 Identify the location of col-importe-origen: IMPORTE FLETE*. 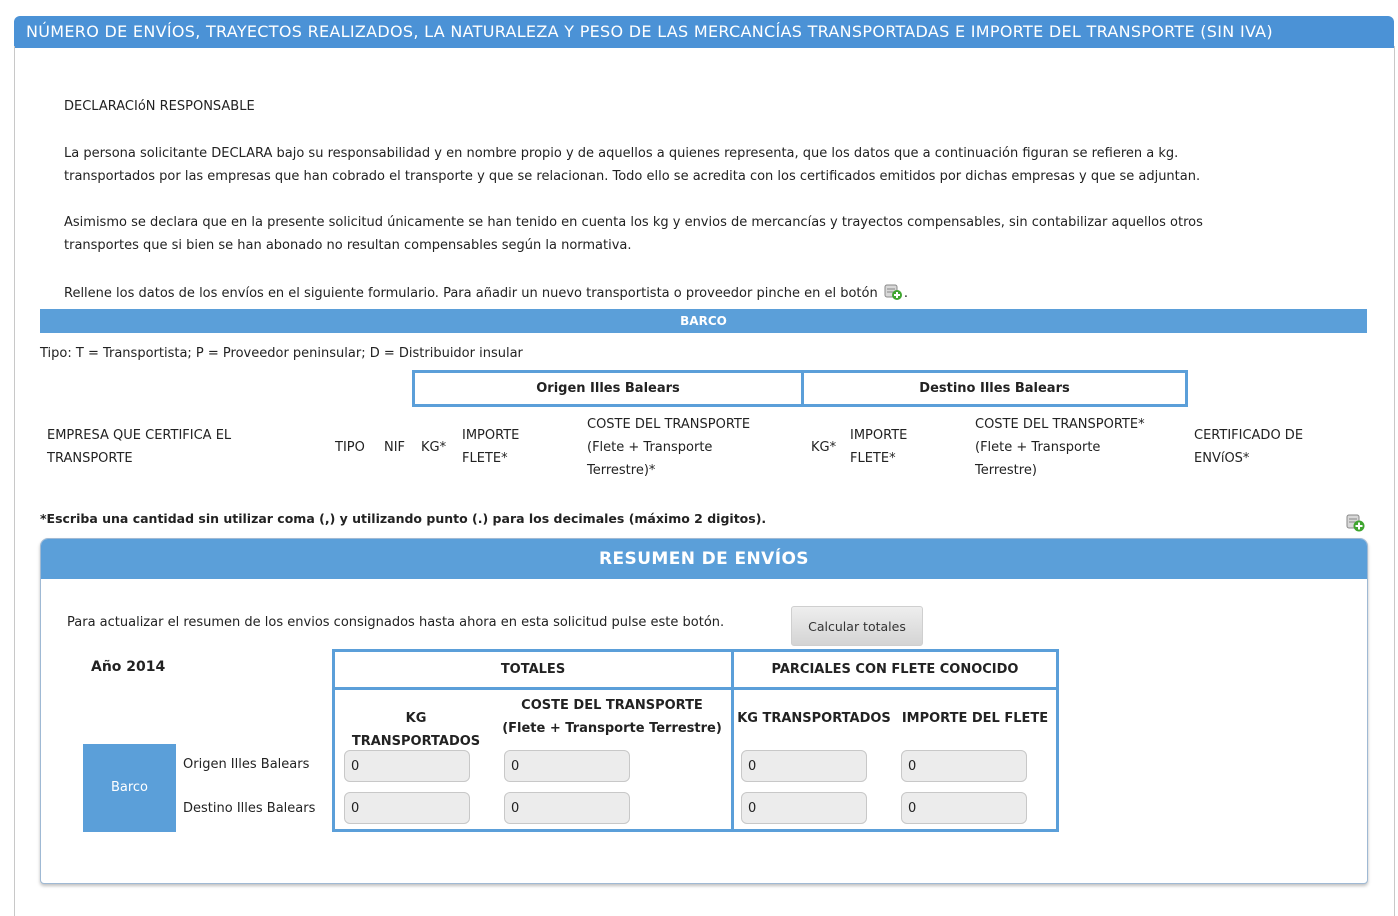
(490, 447).